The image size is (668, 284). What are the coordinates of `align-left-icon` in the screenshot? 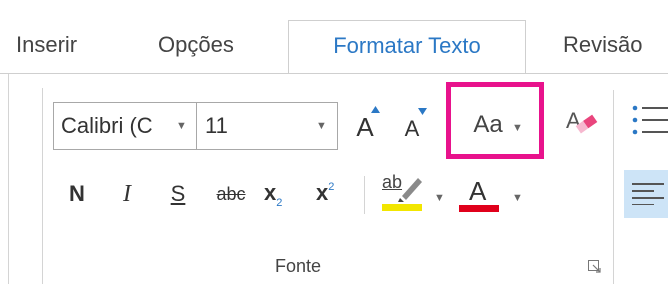 It's located at (648, 194).